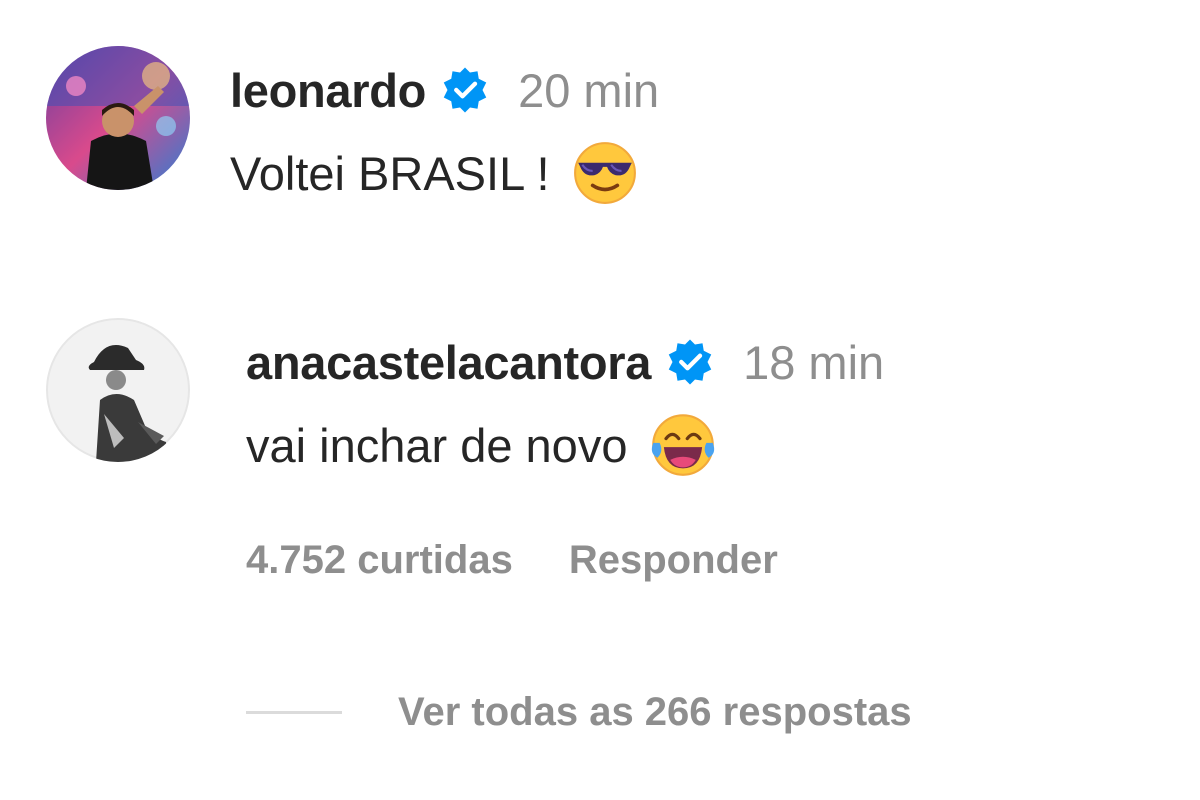  Describe the element at coordinates (328, 90) in the screenshot. I see `username: leonardo` at that location.